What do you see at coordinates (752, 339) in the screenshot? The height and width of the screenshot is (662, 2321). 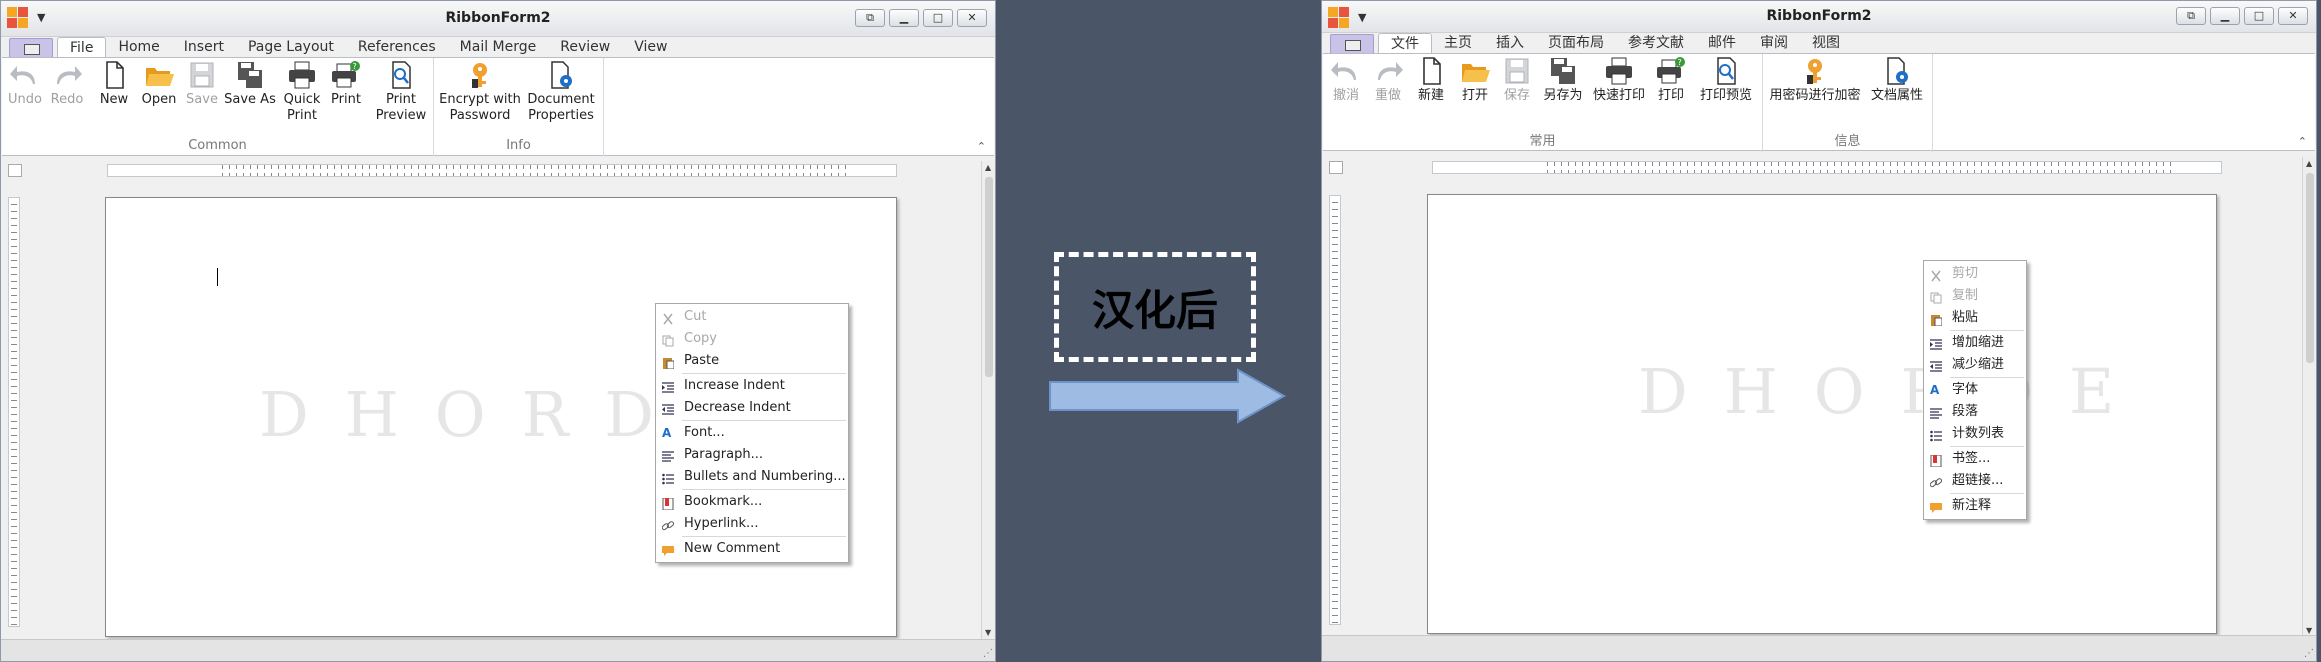 I see `menu-item-copy: Copy` at bounding box center [752, 339].